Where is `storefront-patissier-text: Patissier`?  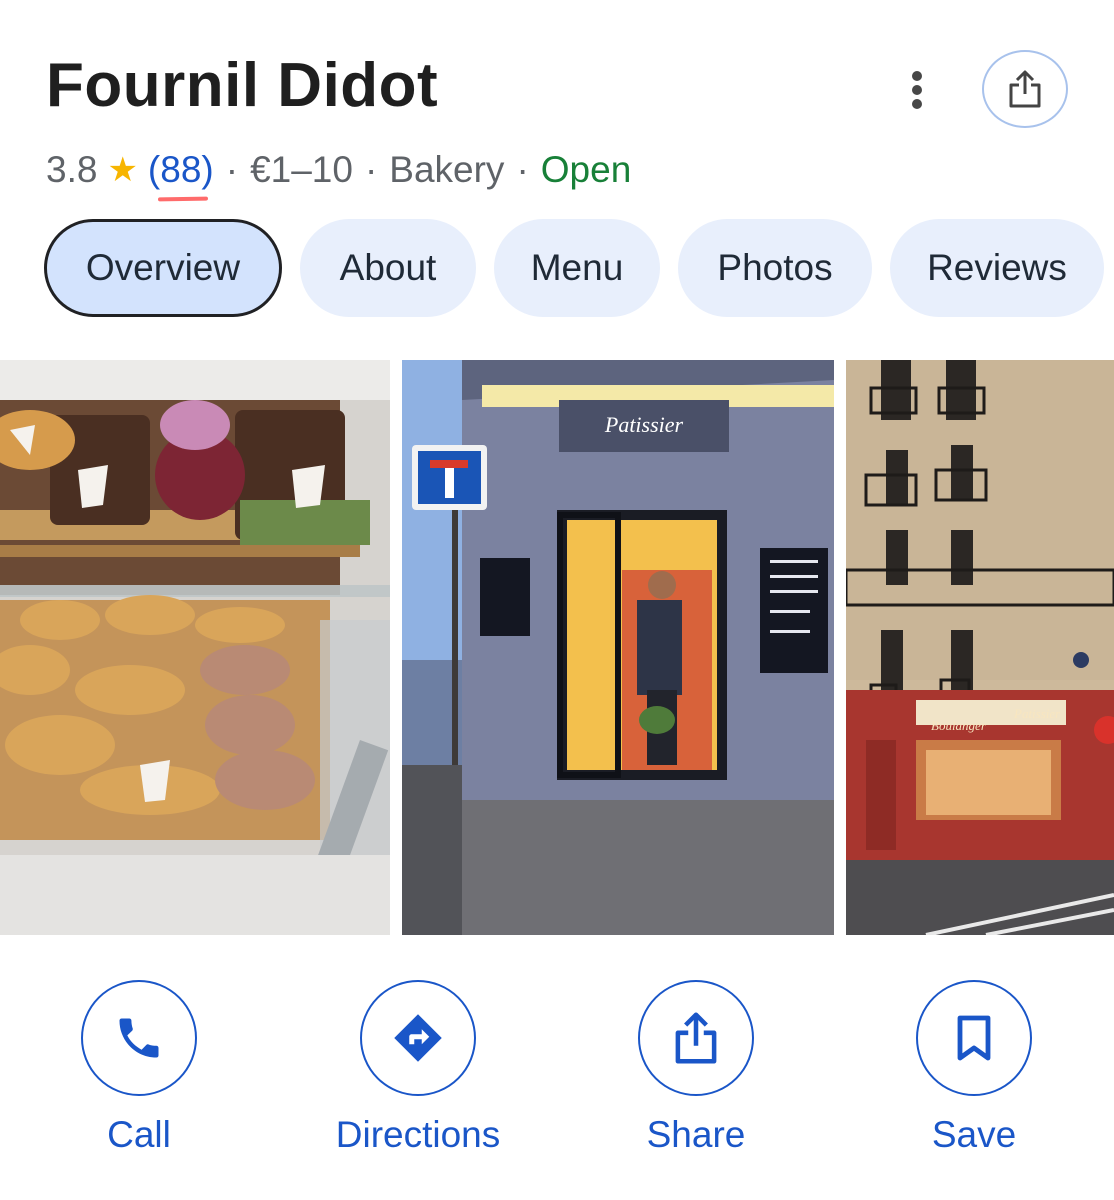 storefront-patissier-text: Patissier is located at coordinates (1037, 713).